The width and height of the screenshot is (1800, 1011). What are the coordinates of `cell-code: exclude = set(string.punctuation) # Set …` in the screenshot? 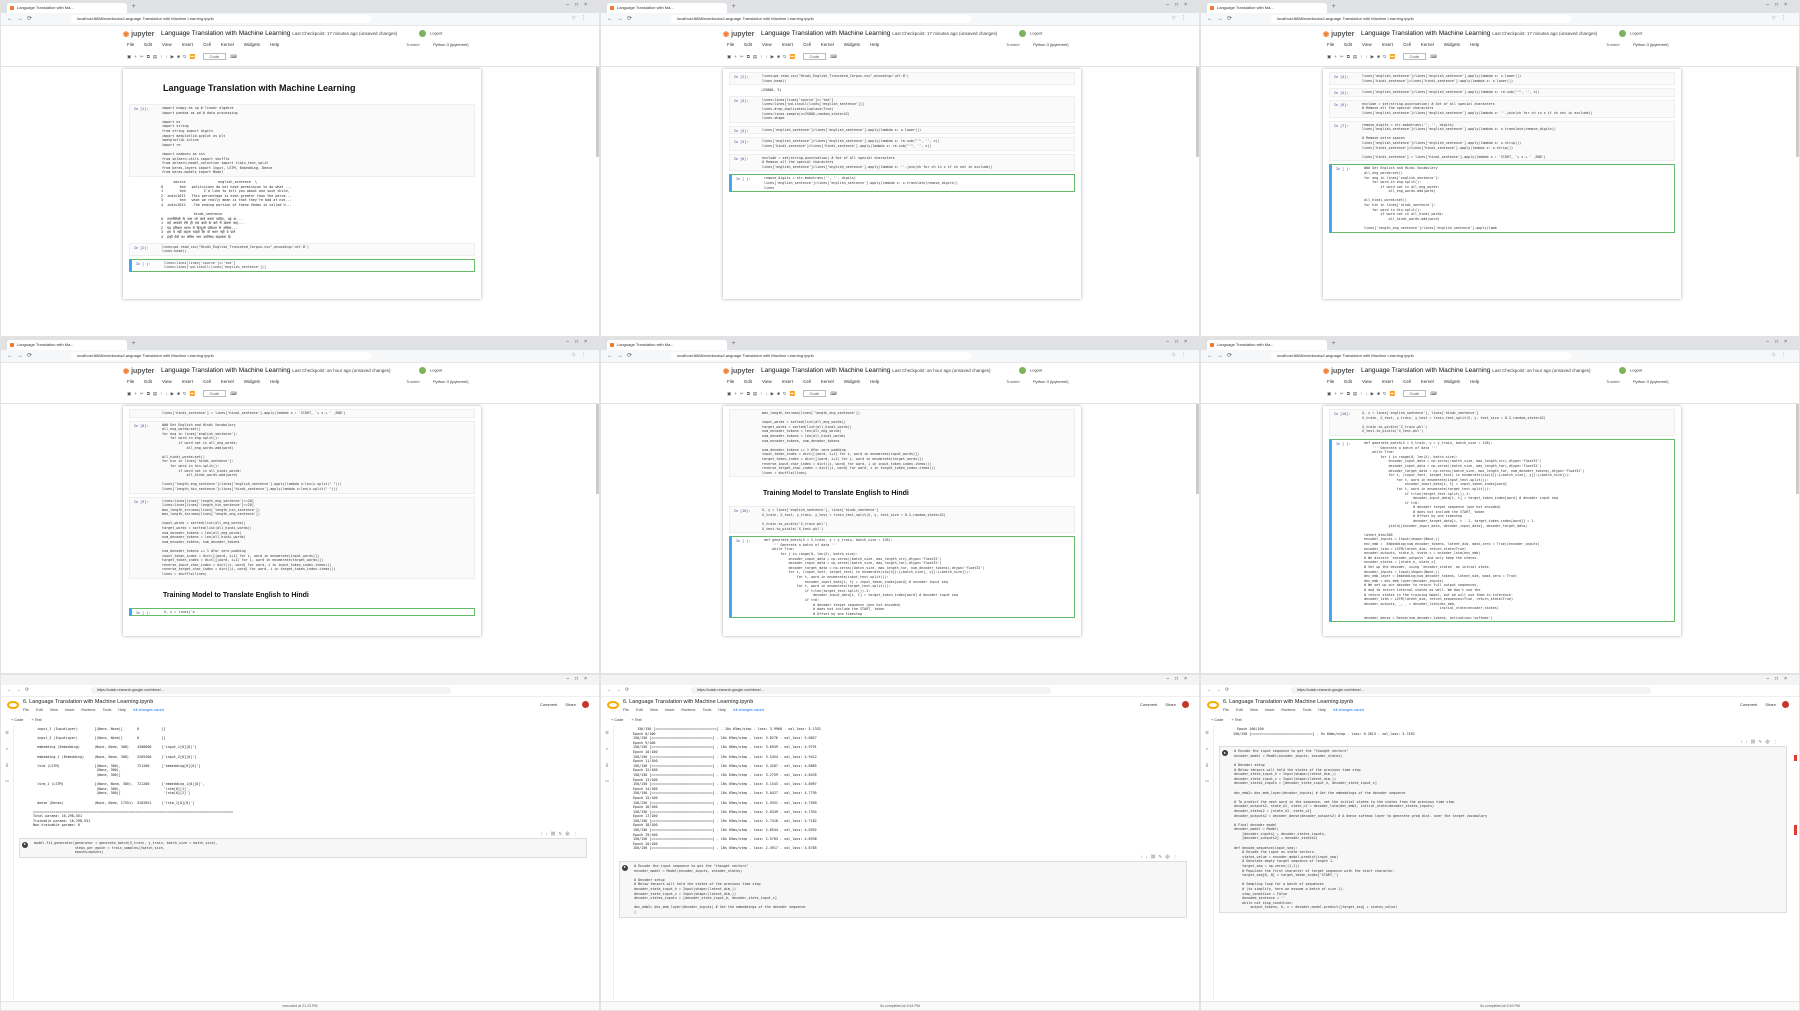 It's located at (918, 163).